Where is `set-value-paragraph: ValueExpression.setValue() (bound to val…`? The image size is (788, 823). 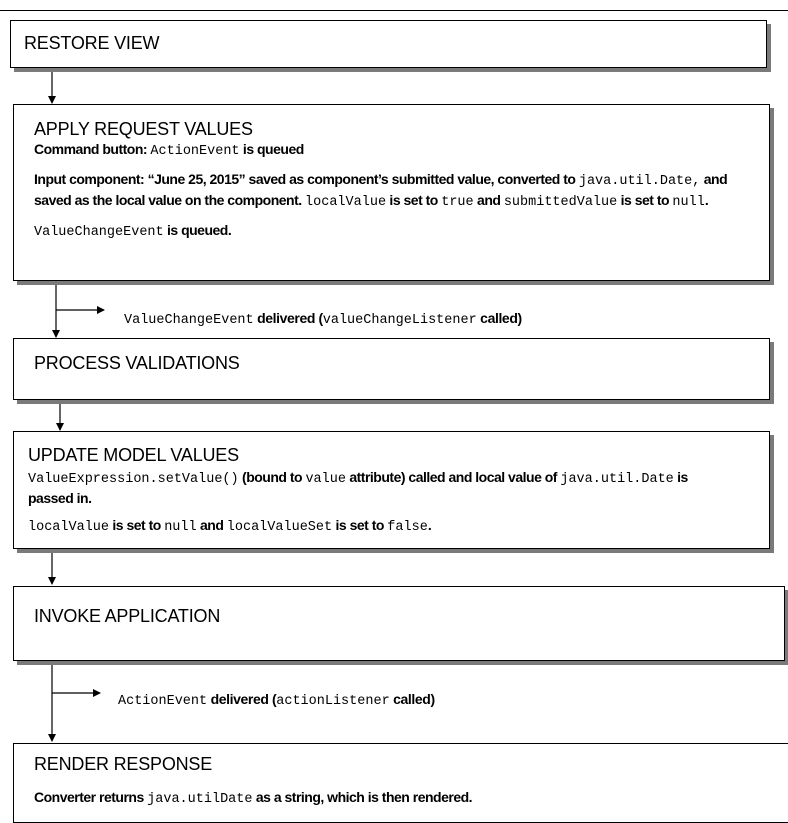
set-value-paragraph: ValueExpression.setValue() (bound to val… is located at coordinates (358, 487).